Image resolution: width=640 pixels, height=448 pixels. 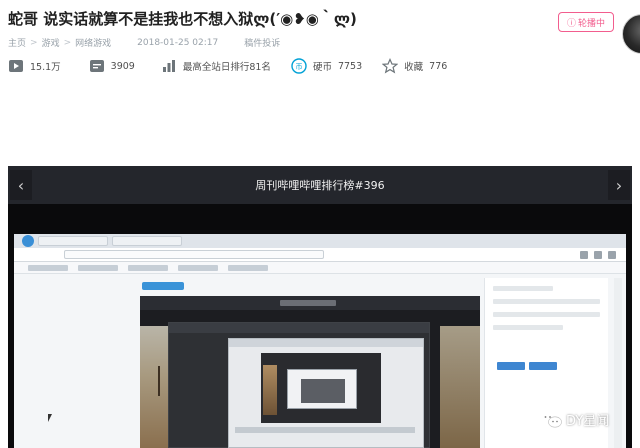 I want to click on svg-text: 币, so click(x=298, y=67).